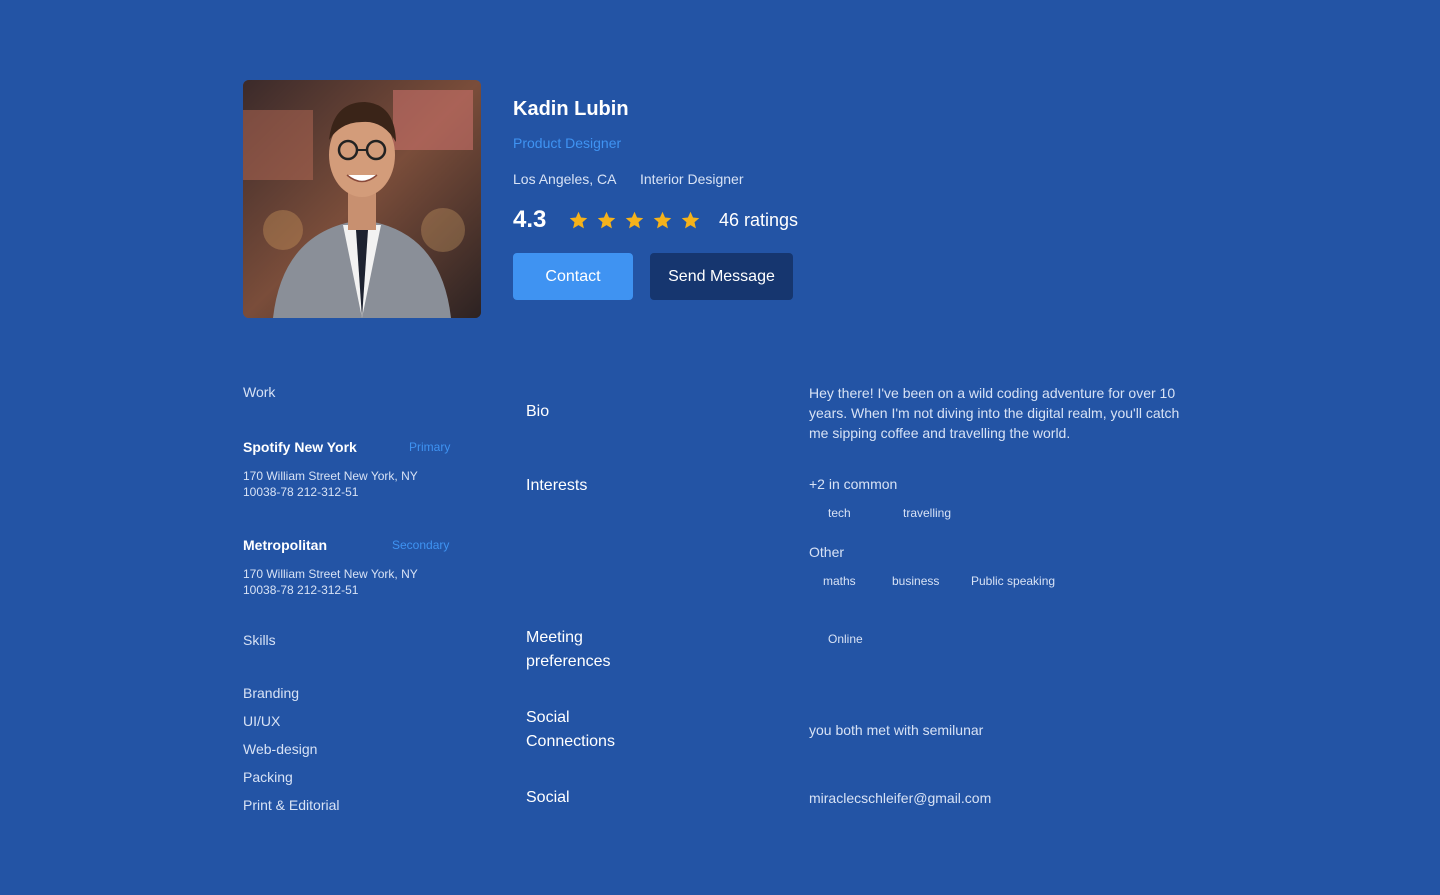  What do you see at coordinates (271, 693) in the screenshot?
I see `skill-item: Branding` at bounding box center [271, 693].